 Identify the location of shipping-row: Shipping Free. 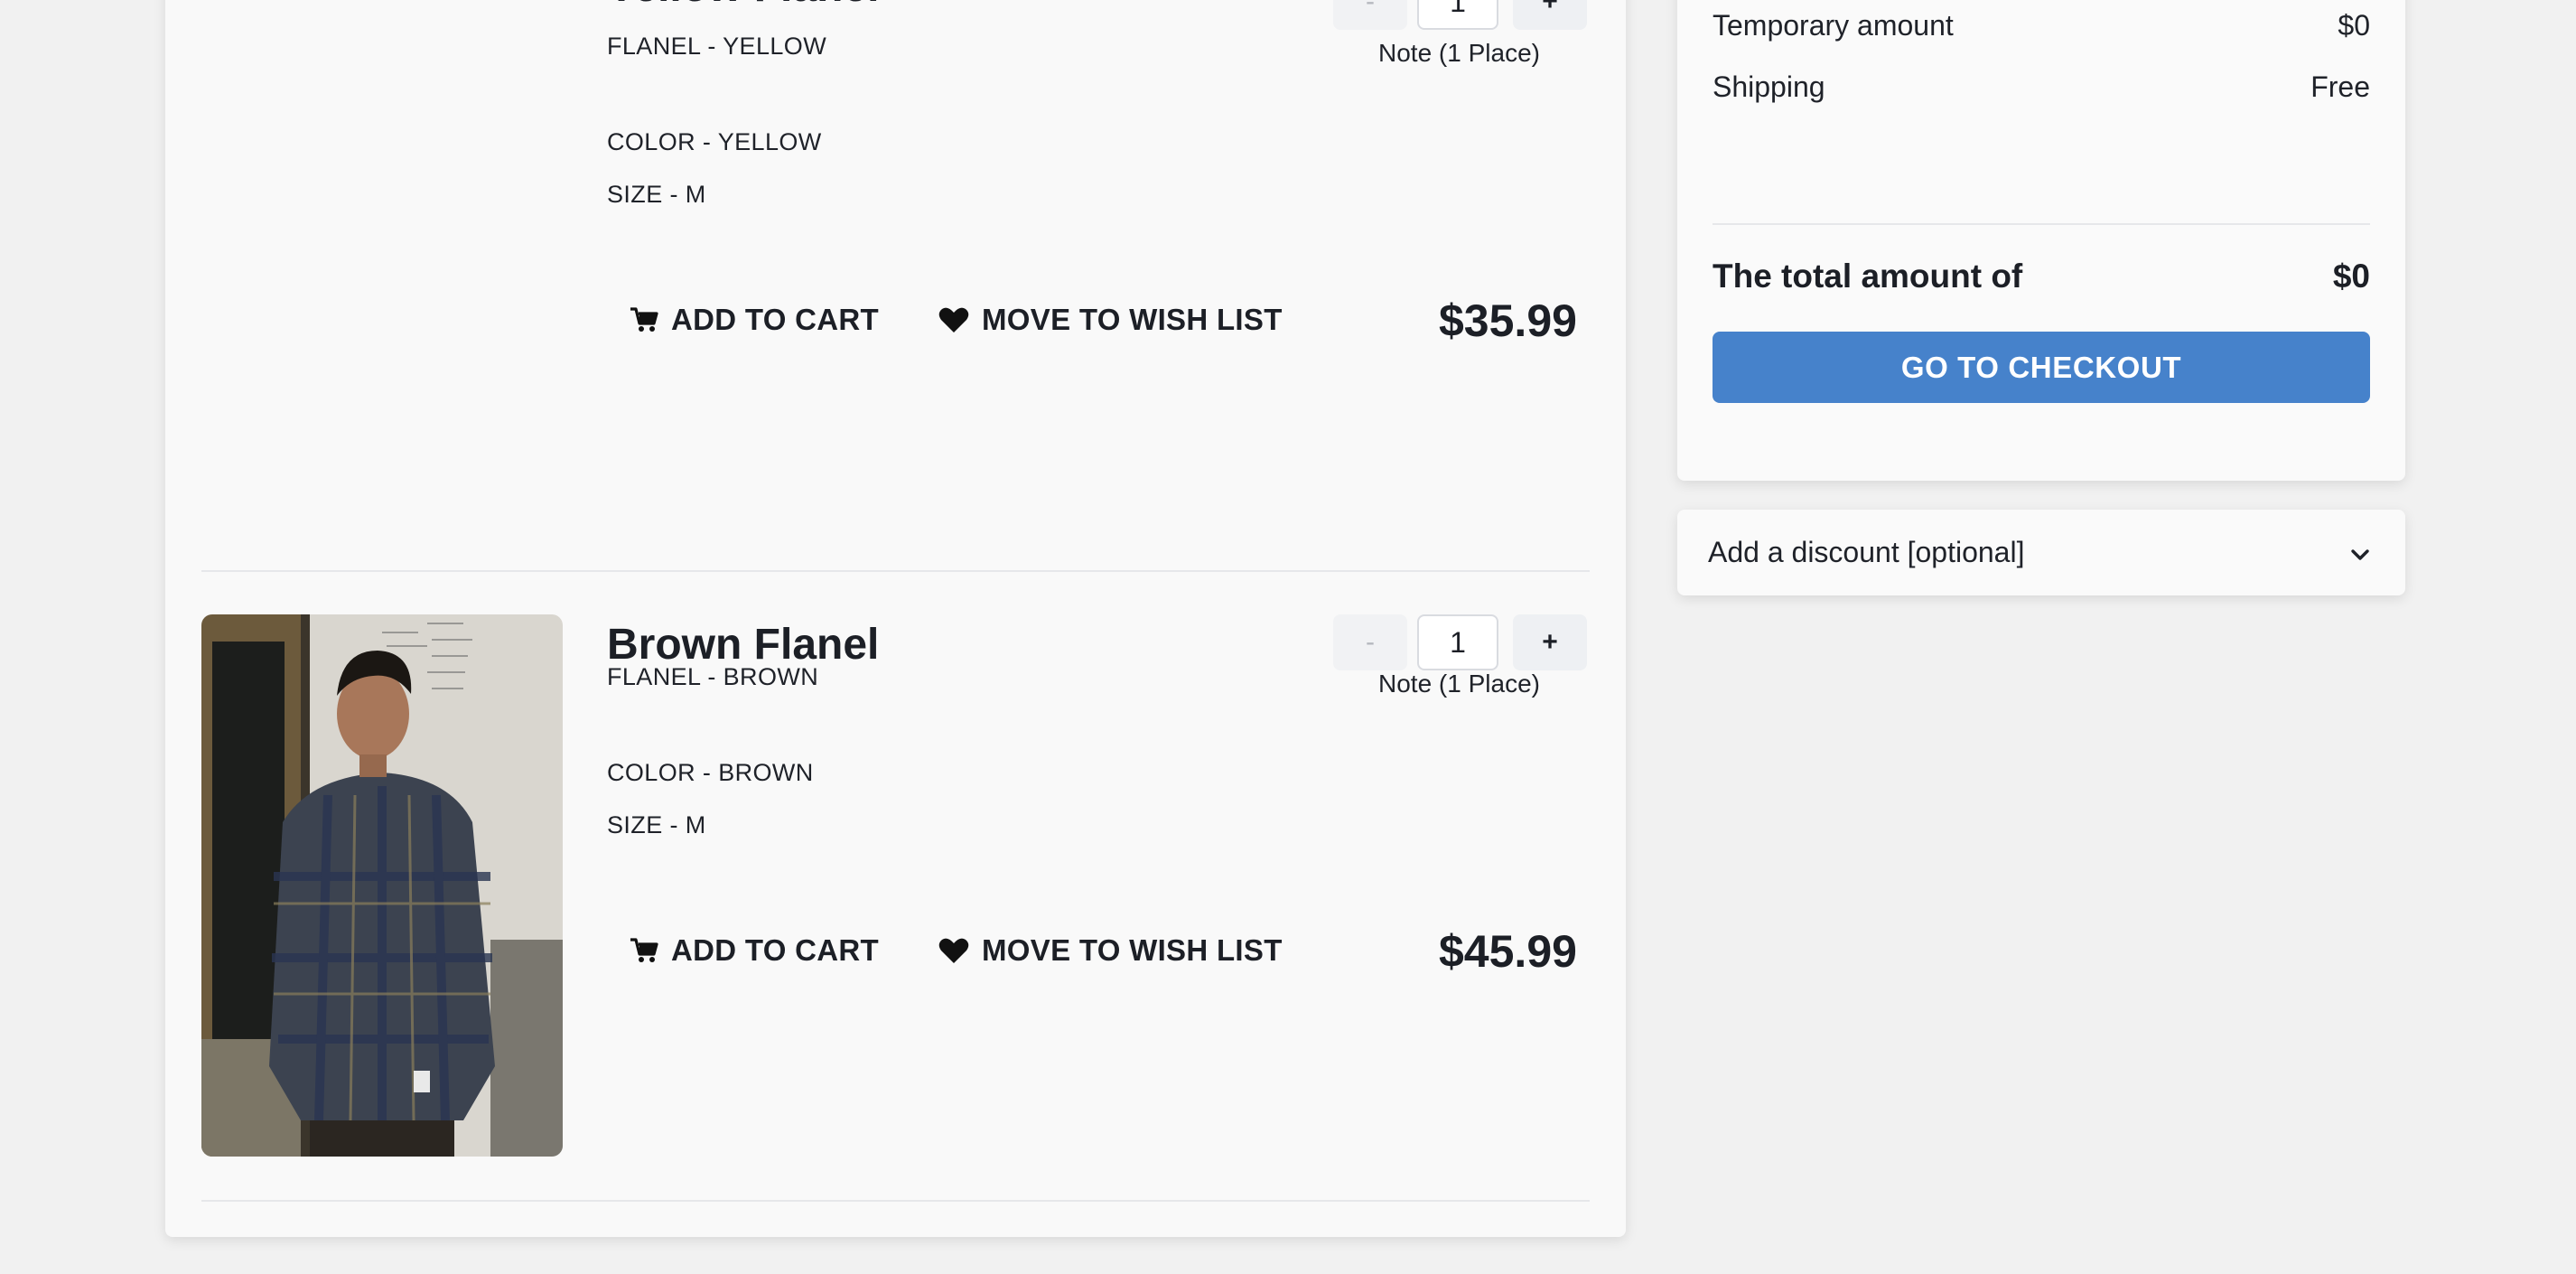
(2042, 87).